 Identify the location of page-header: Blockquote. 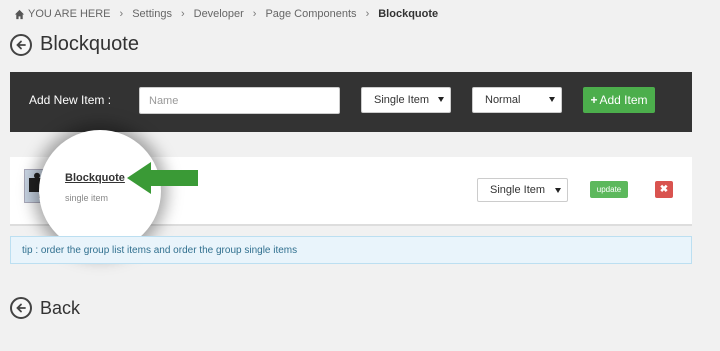
(74, 44).